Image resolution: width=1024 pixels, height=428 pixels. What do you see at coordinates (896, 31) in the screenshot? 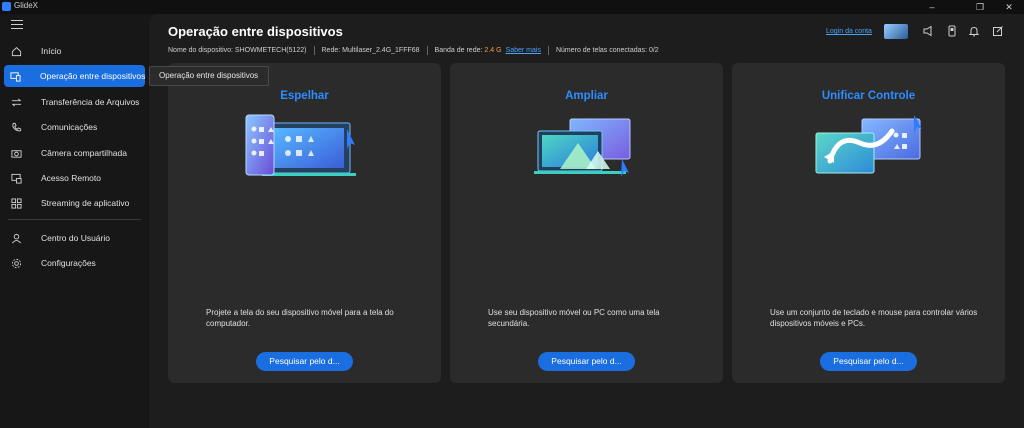
I see `device-thumbnail` at bounding box center [896, 31].